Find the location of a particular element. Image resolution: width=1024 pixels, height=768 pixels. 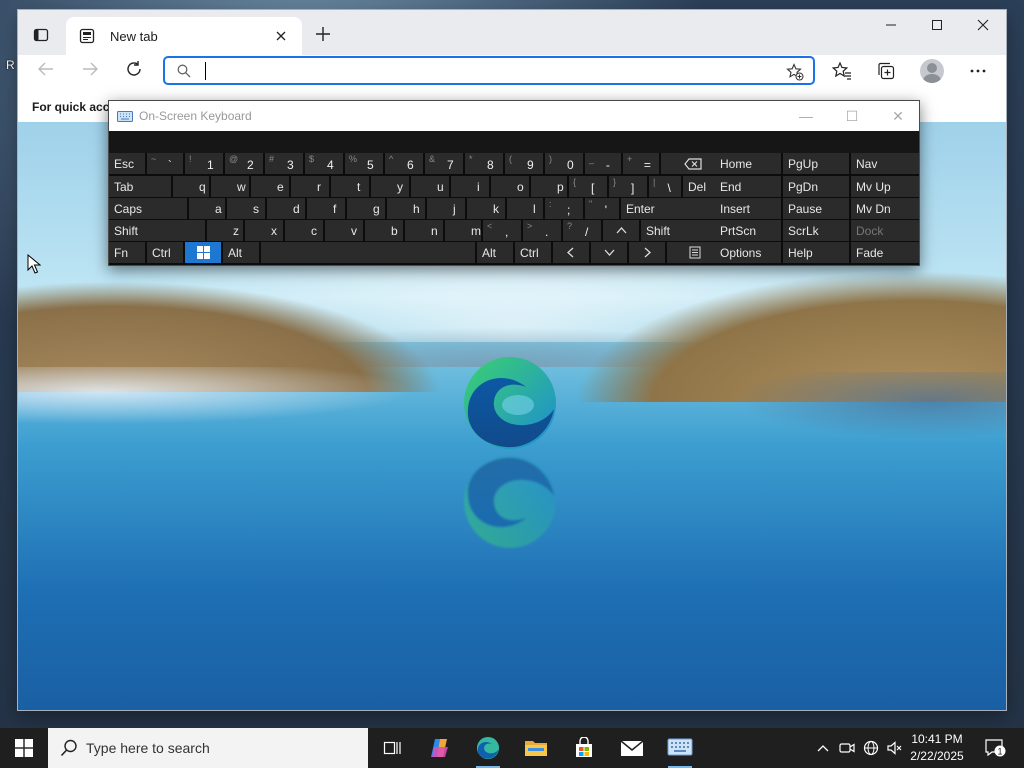

osk-key-6: ^ 6 is located at coordinates (404, 163).